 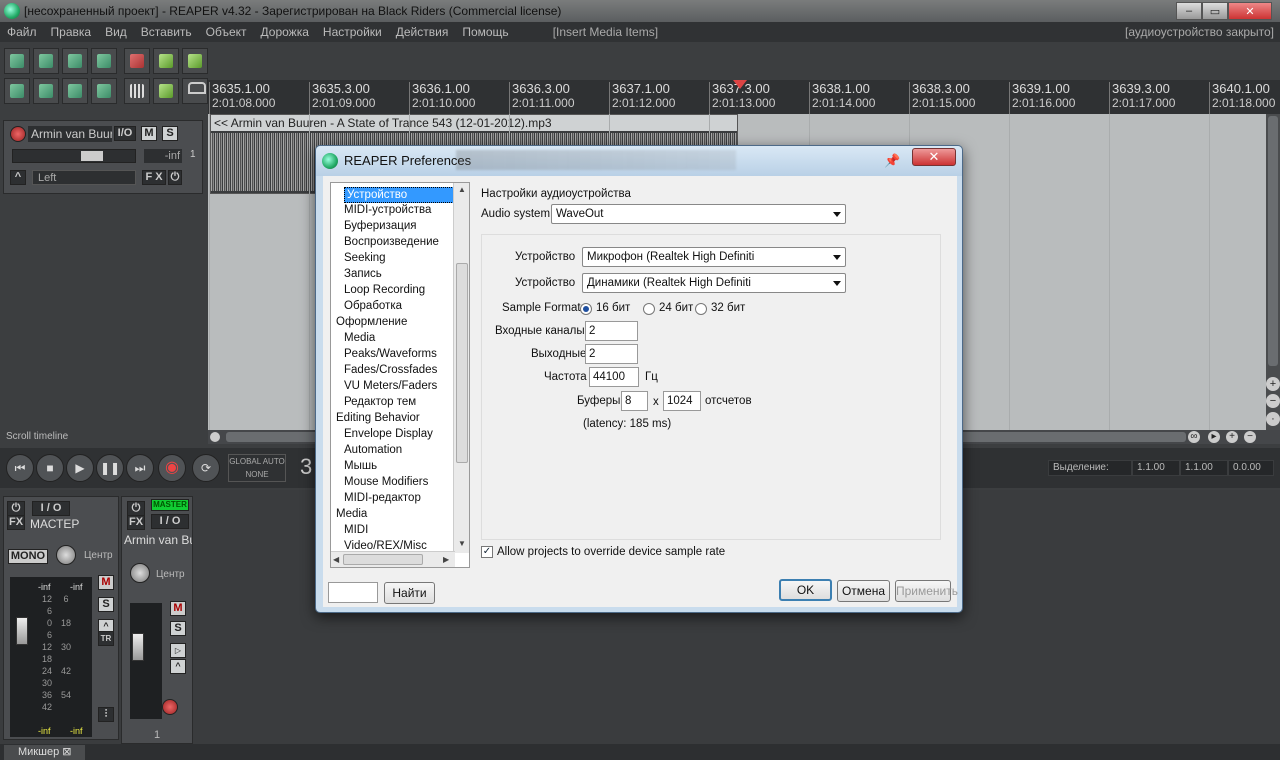 I want to click on lock-icon, so click(x=195, y=91).